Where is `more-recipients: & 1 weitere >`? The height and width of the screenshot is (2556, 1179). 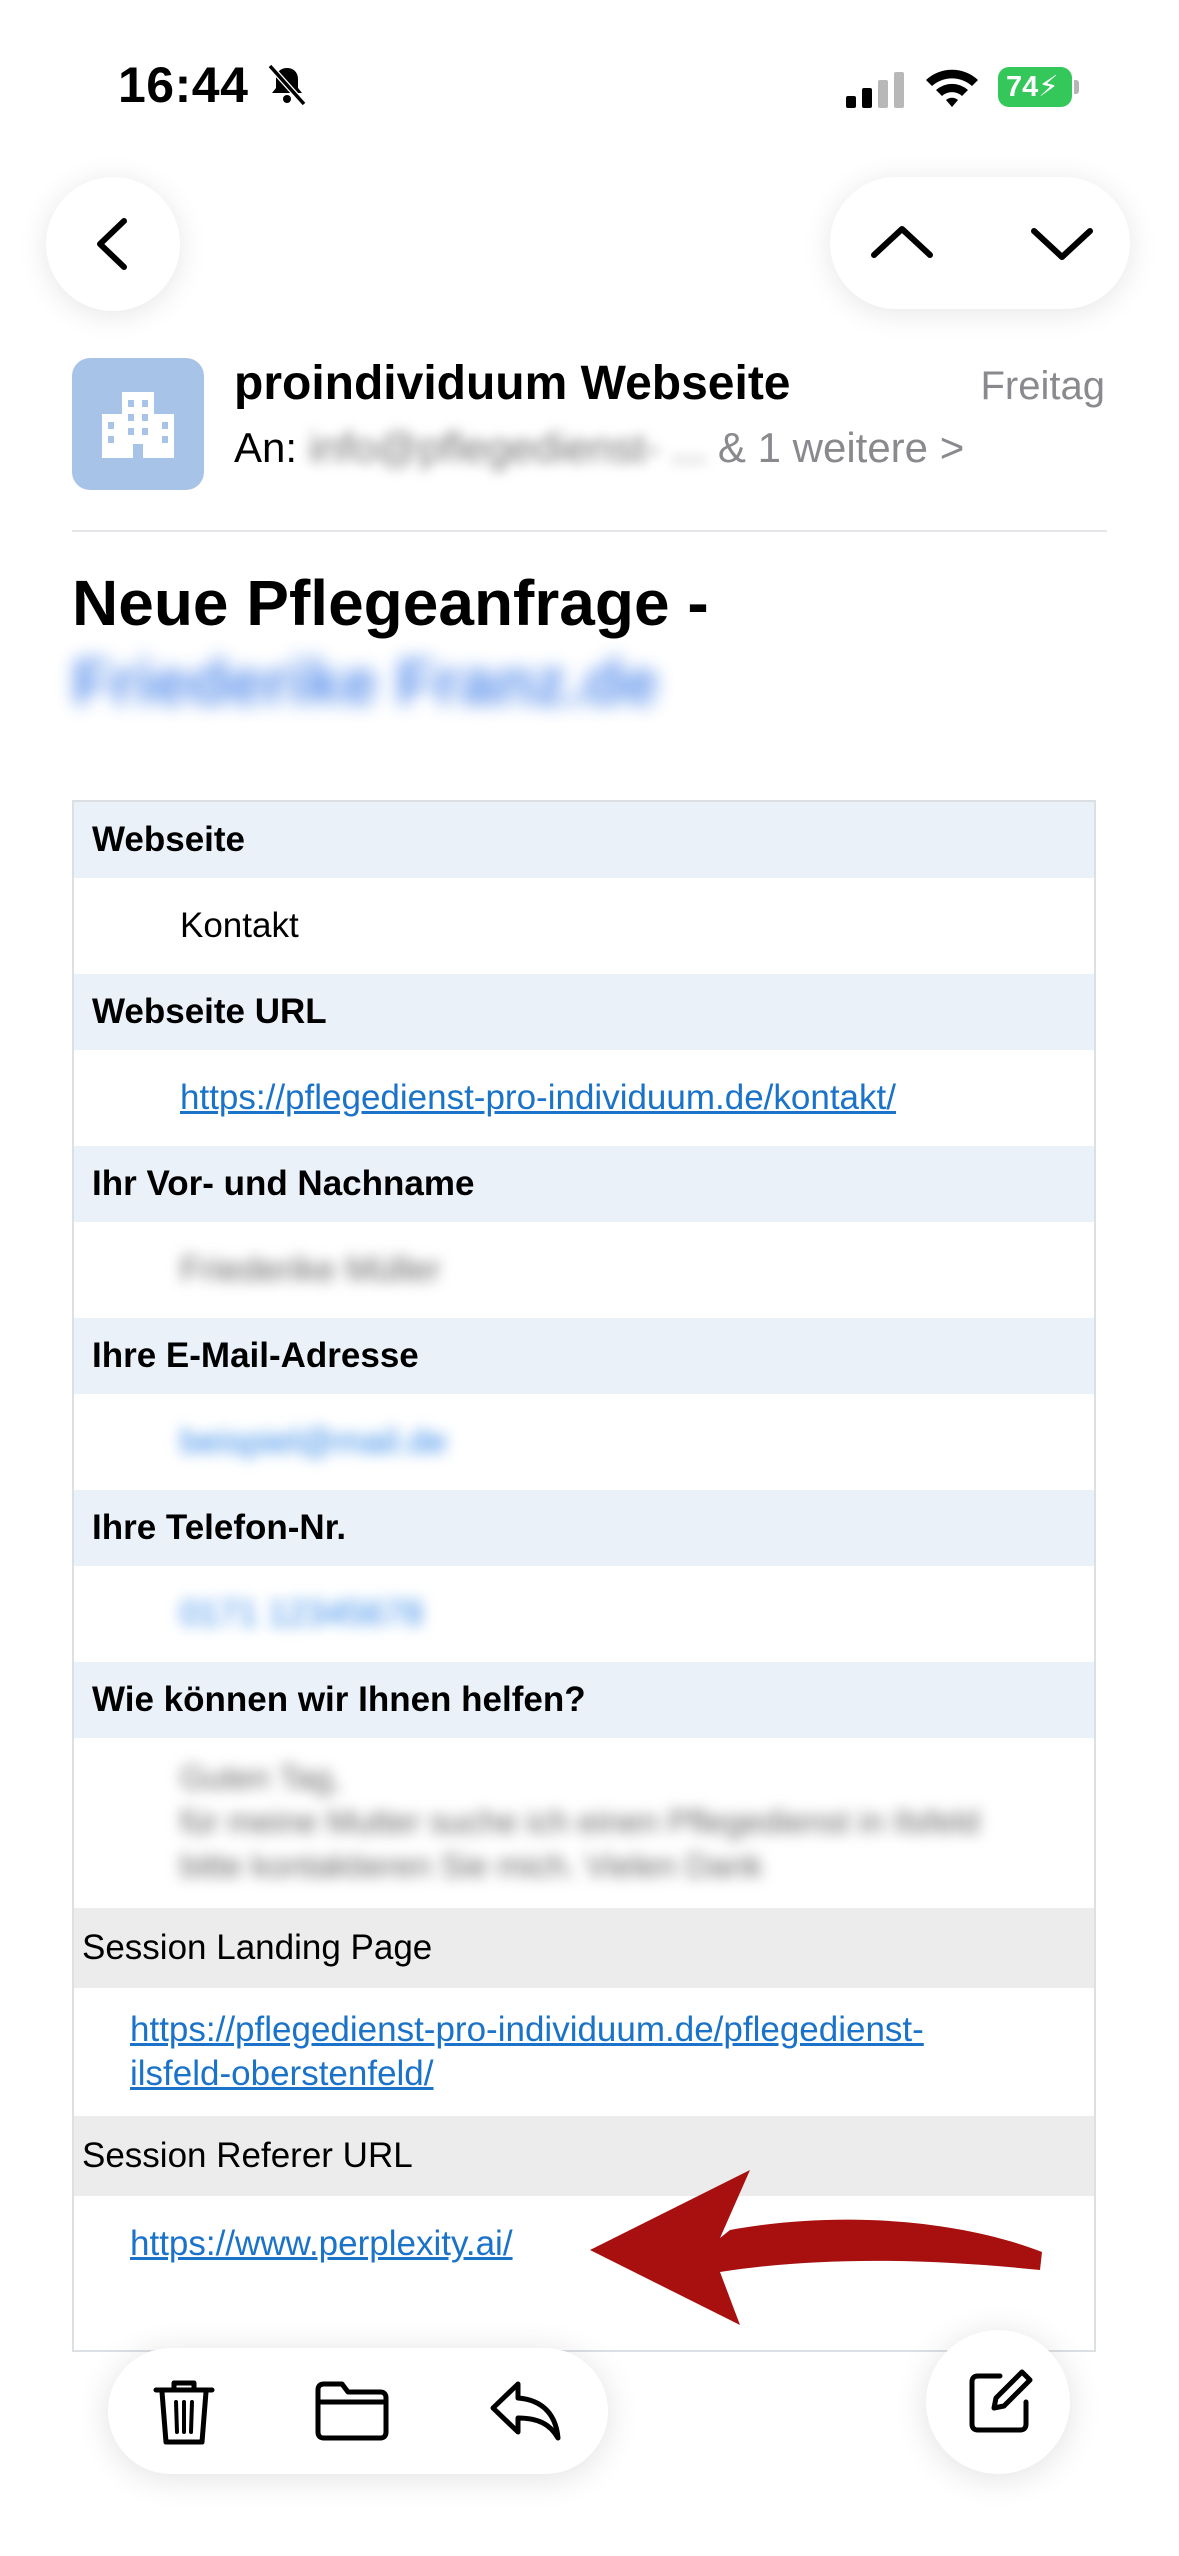 more-recipients: & 1 weitere > is located at coordinates (841, 447).